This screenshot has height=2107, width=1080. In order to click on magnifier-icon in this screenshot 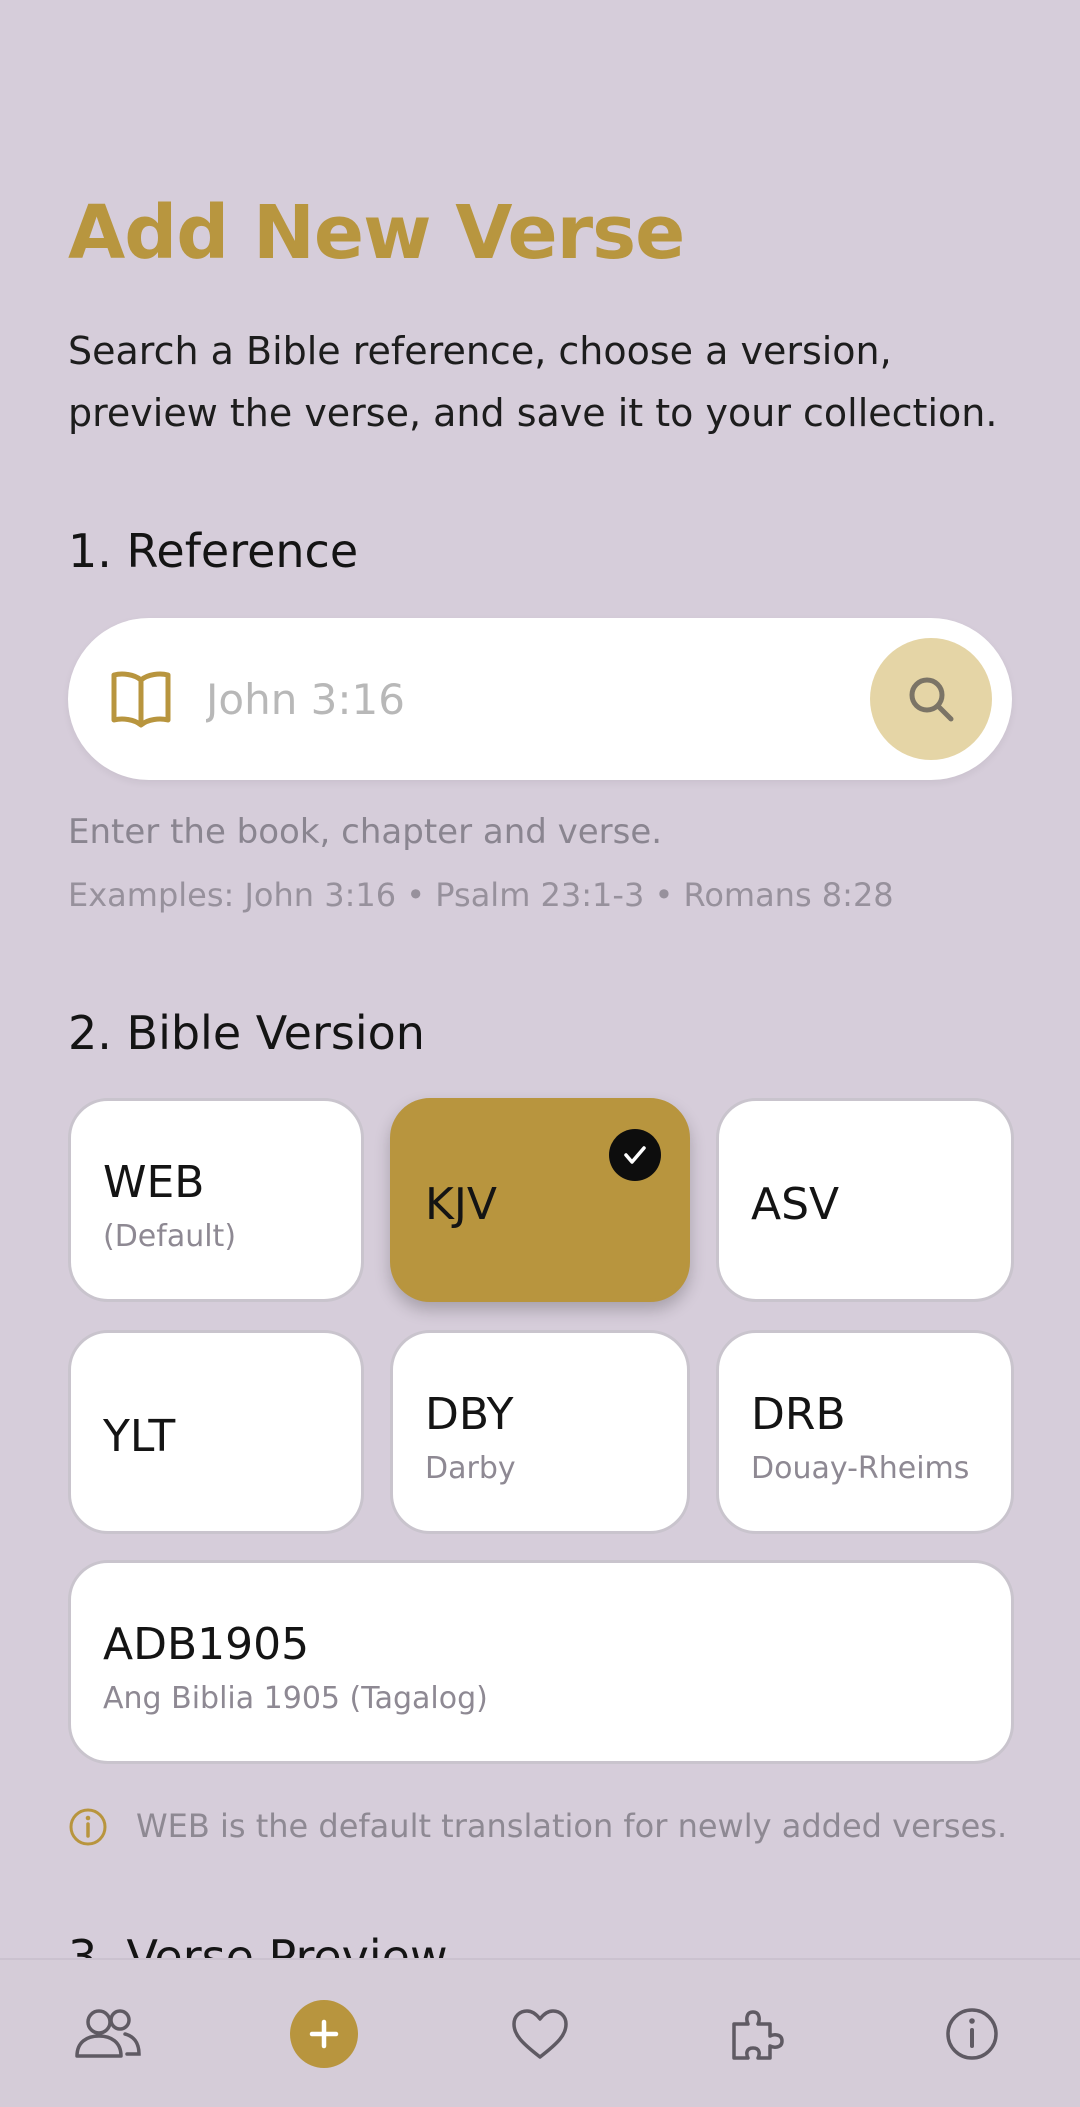, I will do `click(931, 699)`.